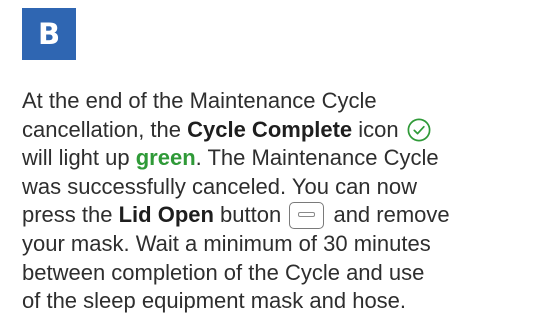 This screenshot has height=321, width=533. Describe the element at coordinates (105, 129) in the screenshot. I see `line-2-pre: cancellation, the` at that location.